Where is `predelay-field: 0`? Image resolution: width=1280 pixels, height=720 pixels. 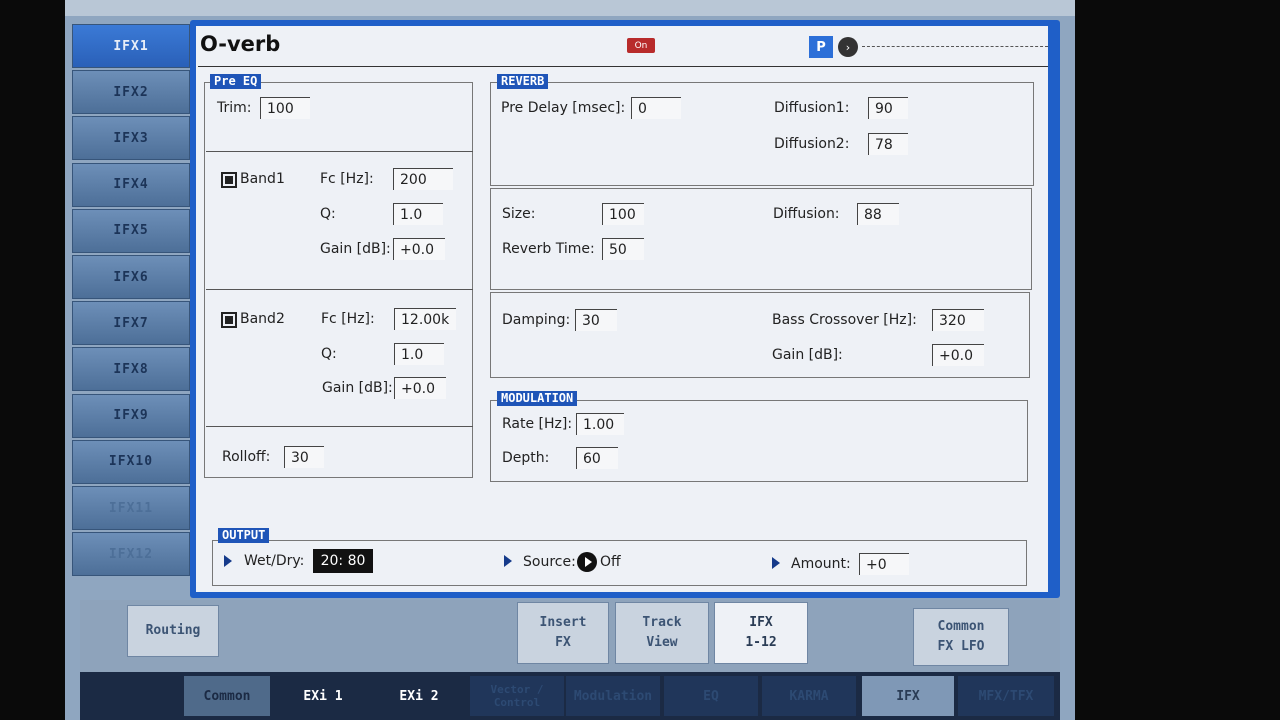
predelay-field: 0 is located at coordinates (656, 108).